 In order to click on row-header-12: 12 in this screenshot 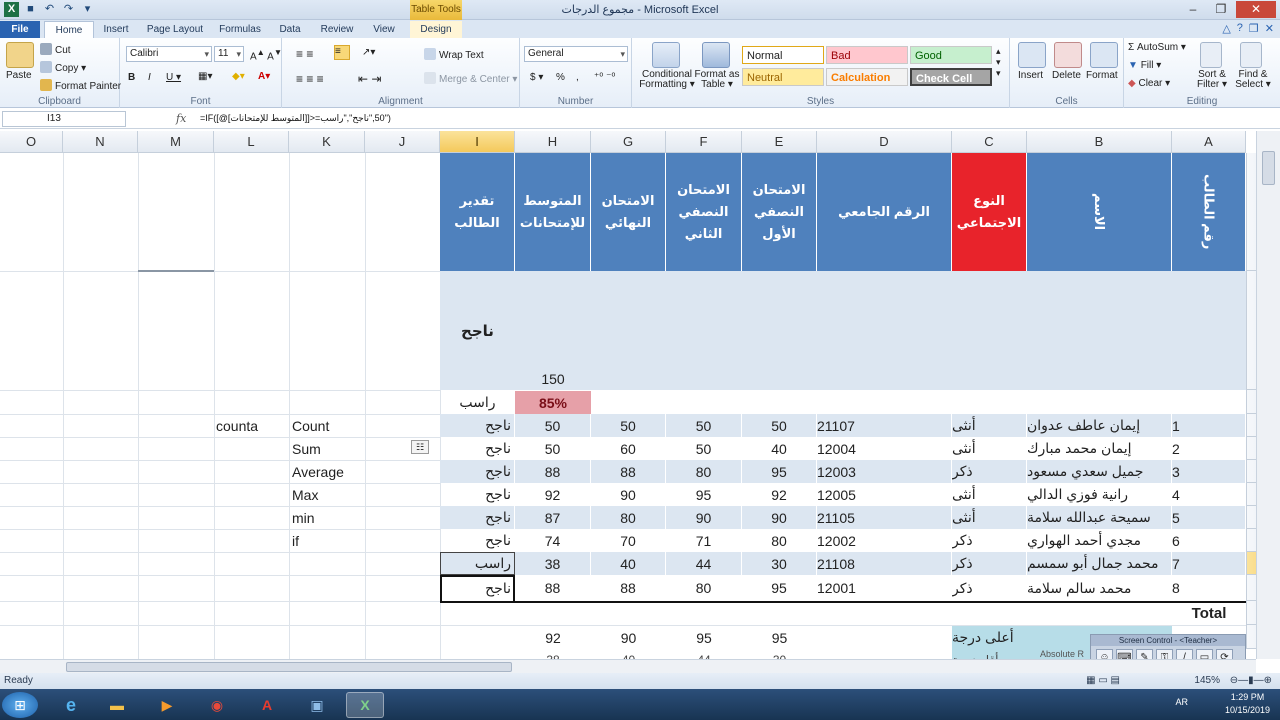, I will do `click(1251, 540)`.